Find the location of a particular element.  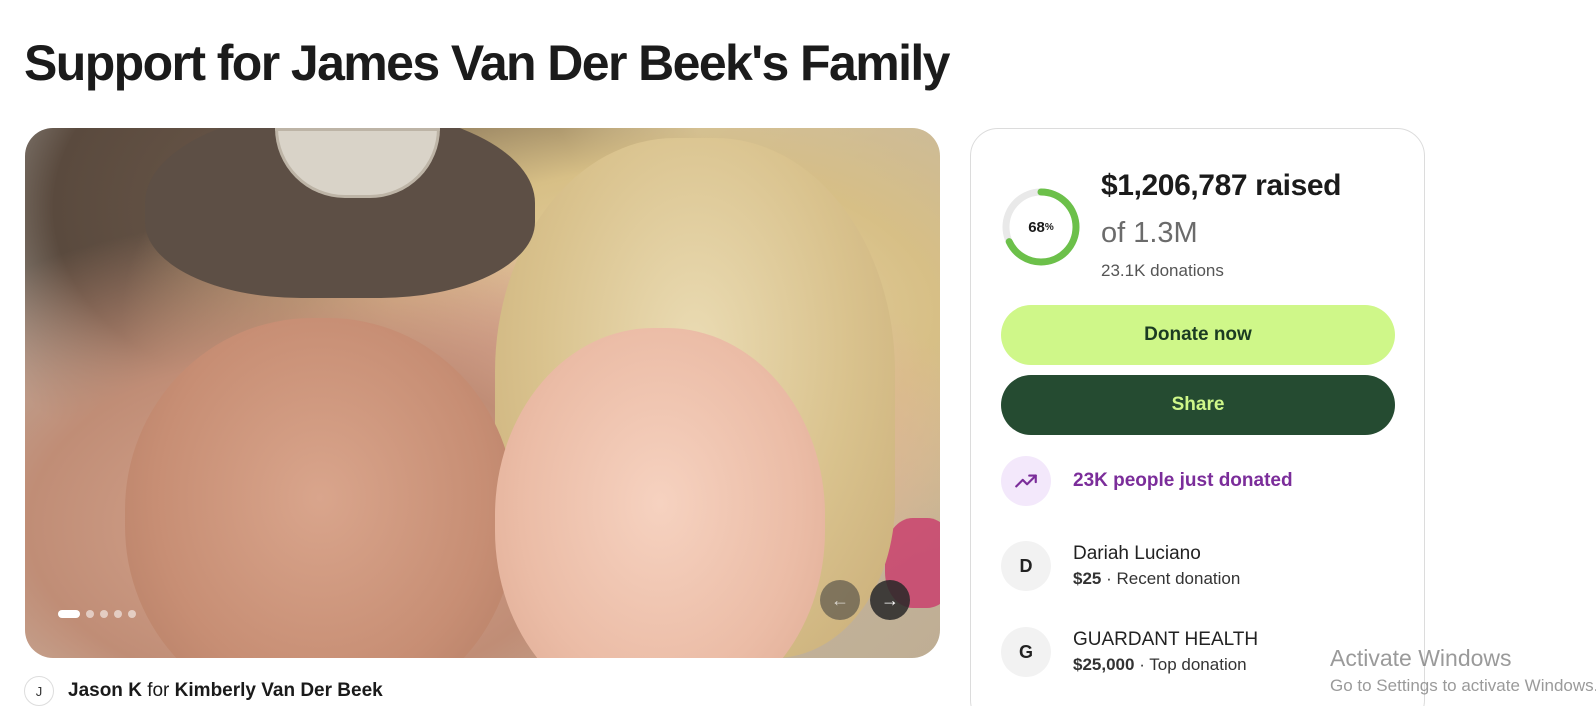

goal-amount: of 1.3M is located at coordinates (1149, 233).